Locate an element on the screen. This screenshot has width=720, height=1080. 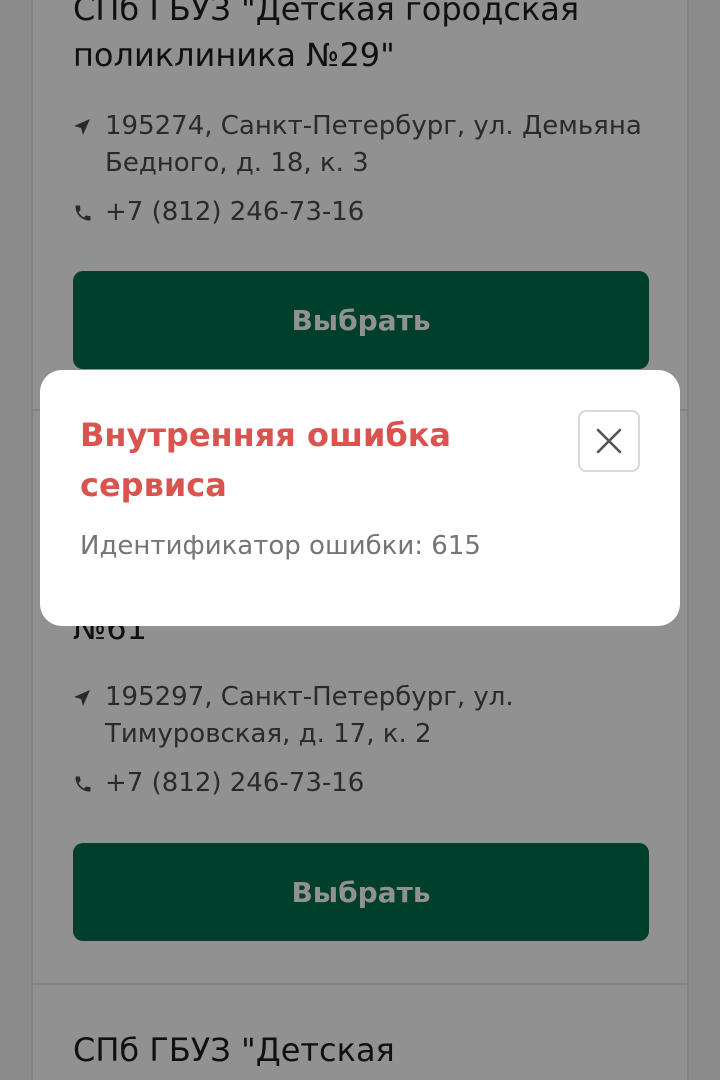
close-button is located at coordinates (609, 441).